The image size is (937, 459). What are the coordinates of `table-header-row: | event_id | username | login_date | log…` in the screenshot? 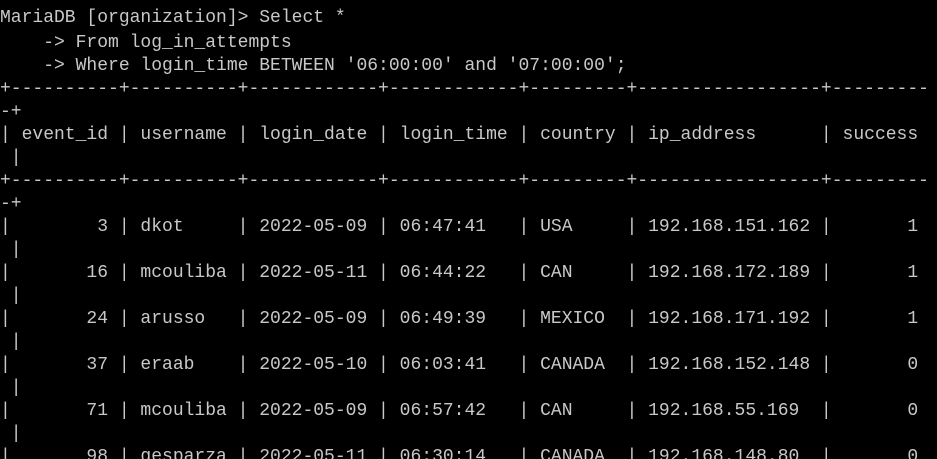 It's located at (459, 135).